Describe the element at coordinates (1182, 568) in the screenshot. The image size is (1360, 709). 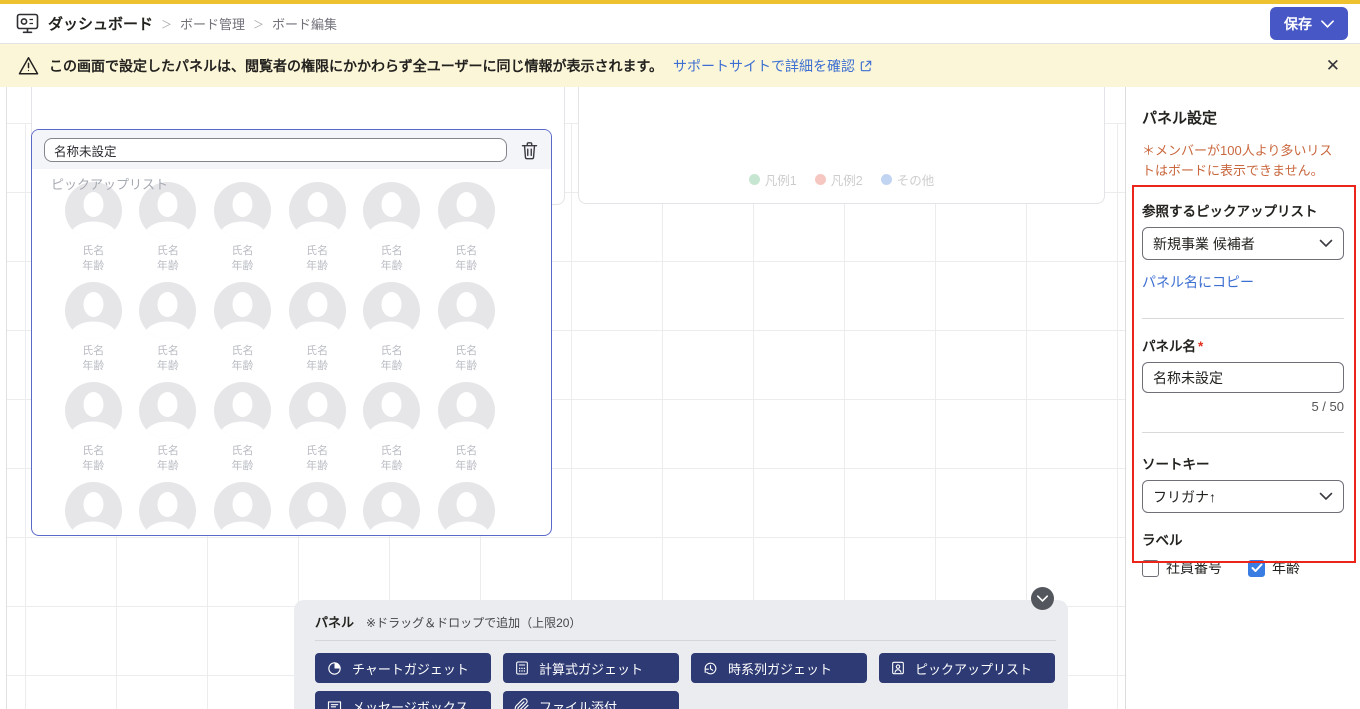
I see `checkbox-employee-number: 社員番号` at that location.